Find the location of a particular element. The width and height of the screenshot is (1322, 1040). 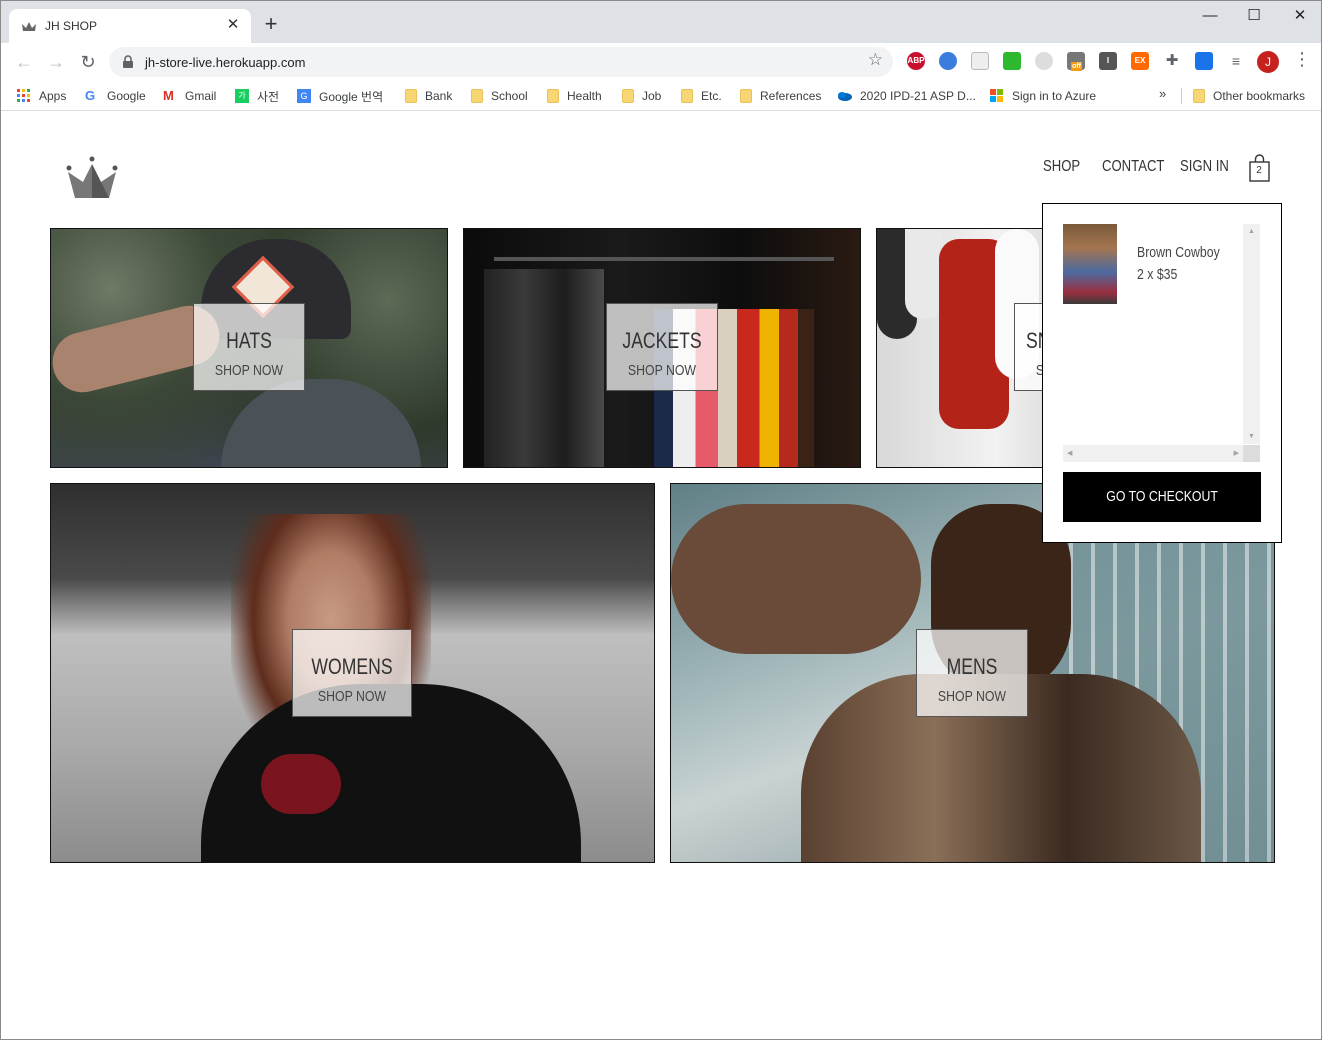

jackets-label-box: JACKETS SHOP NOW is located at coordinates (662, 347).